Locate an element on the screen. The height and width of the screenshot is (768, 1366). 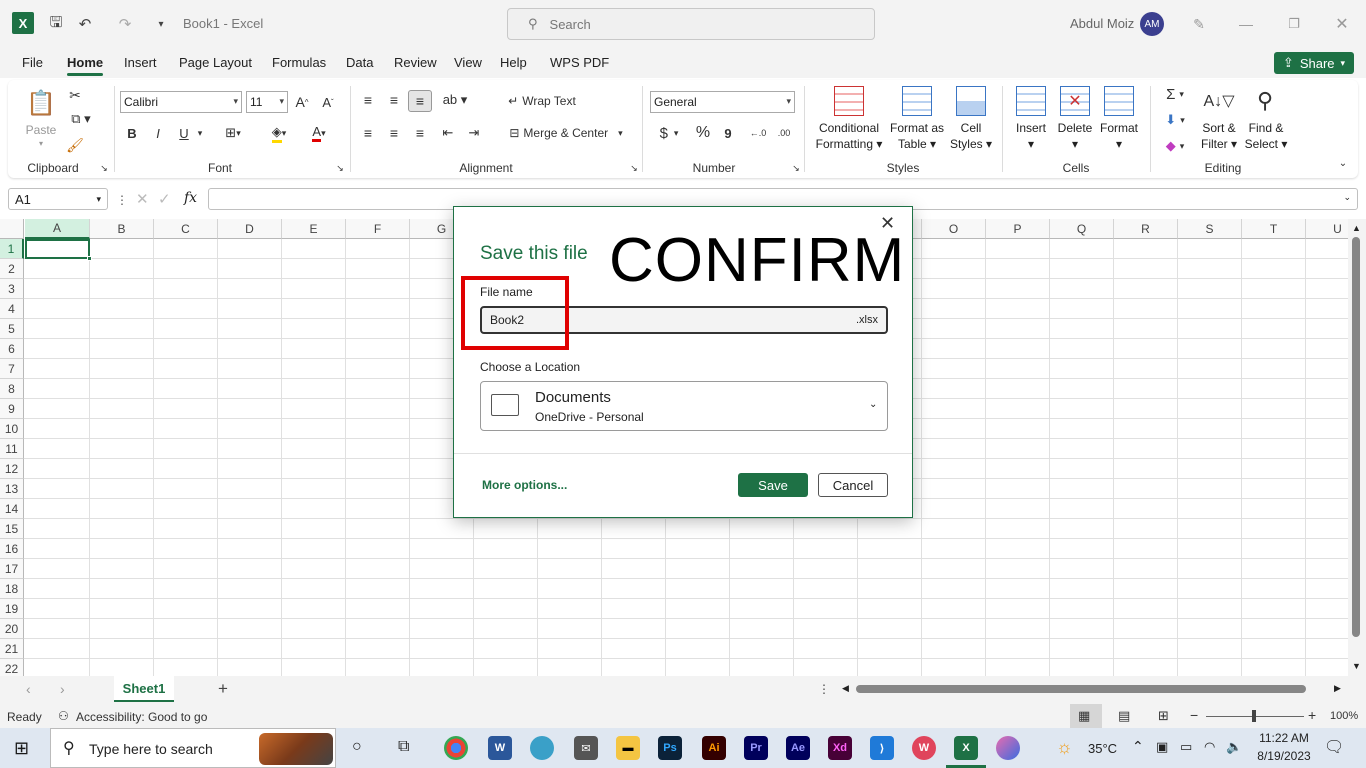
tab-view: View is located at coordinates (468, 62).